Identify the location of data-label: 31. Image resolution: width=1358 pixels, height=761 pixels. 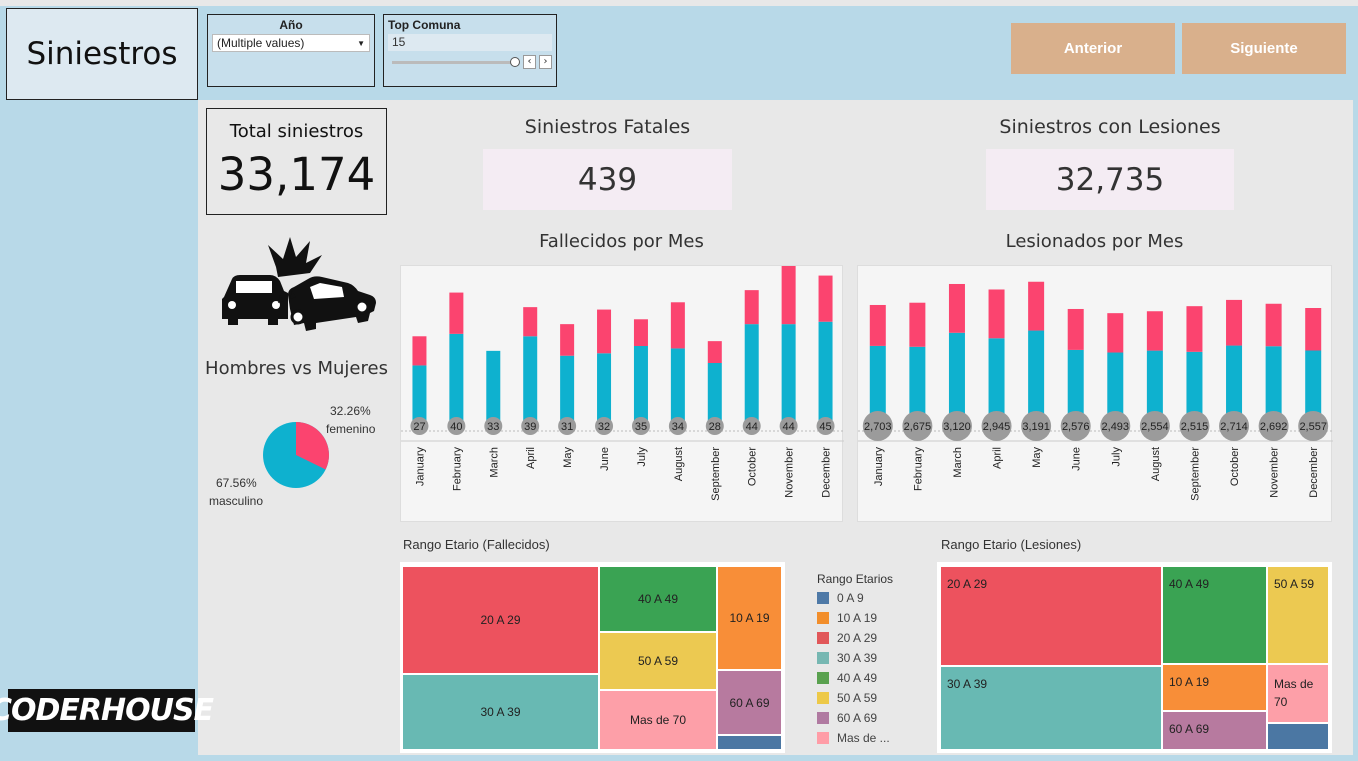
(567, 427).